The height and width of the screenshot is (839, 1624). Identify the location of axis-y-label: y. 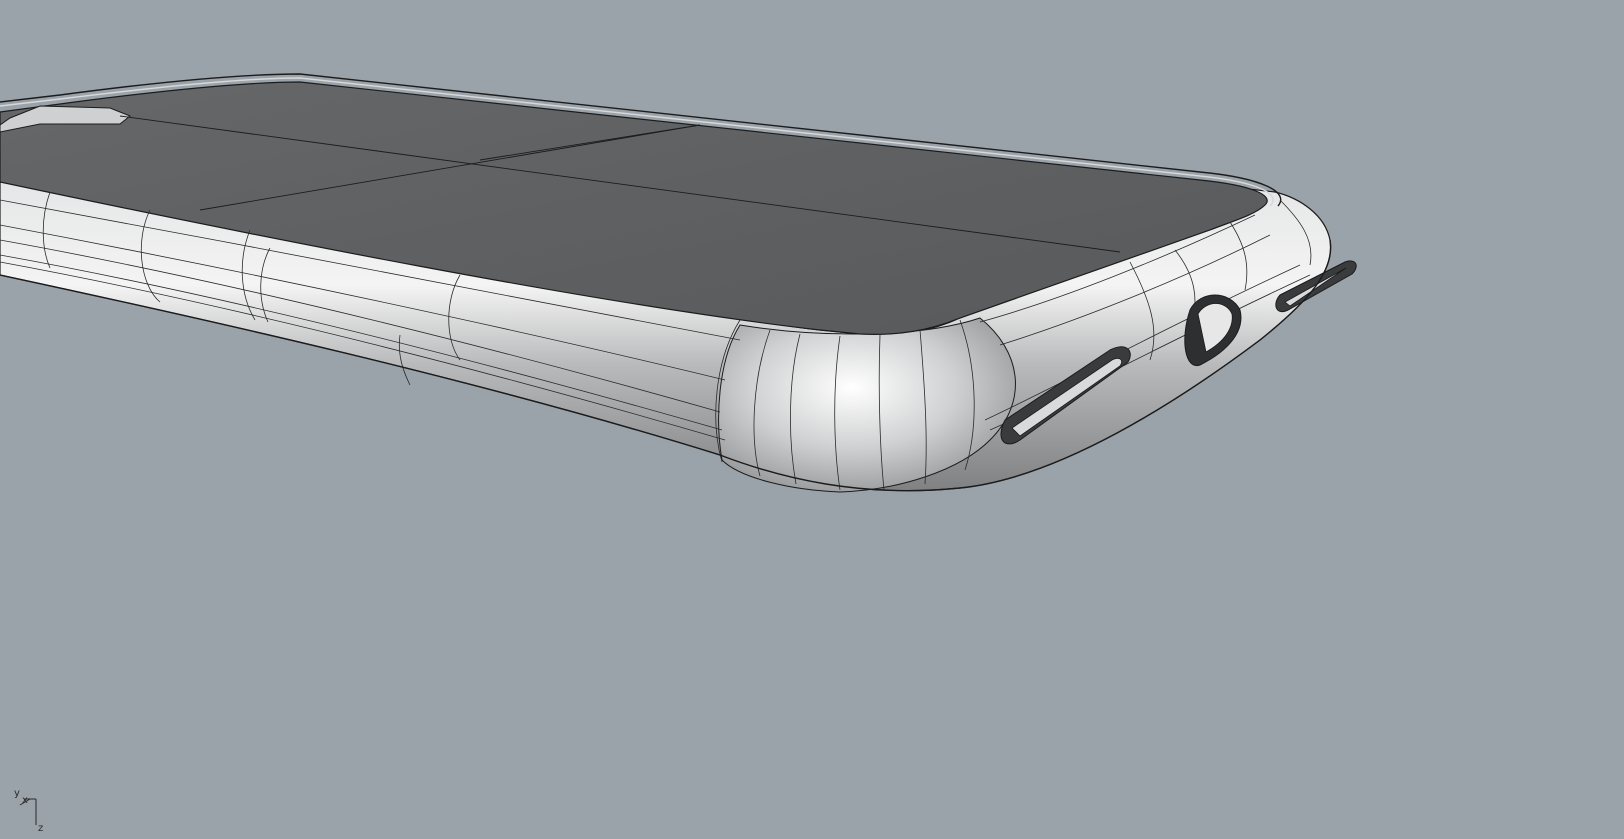
(17, 793).